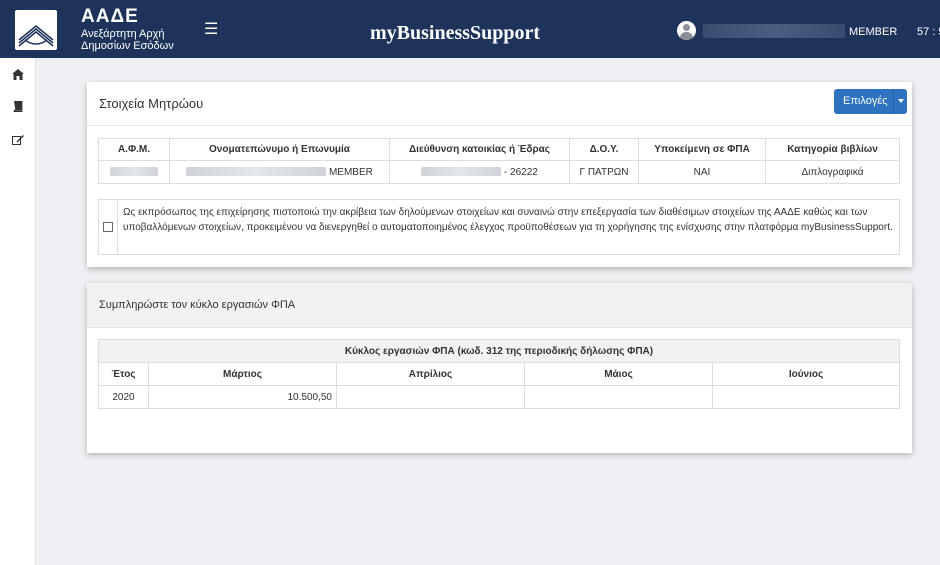 This screenshot has height=565, width=940. I want to click on redacted-afm, so click(134, 172).